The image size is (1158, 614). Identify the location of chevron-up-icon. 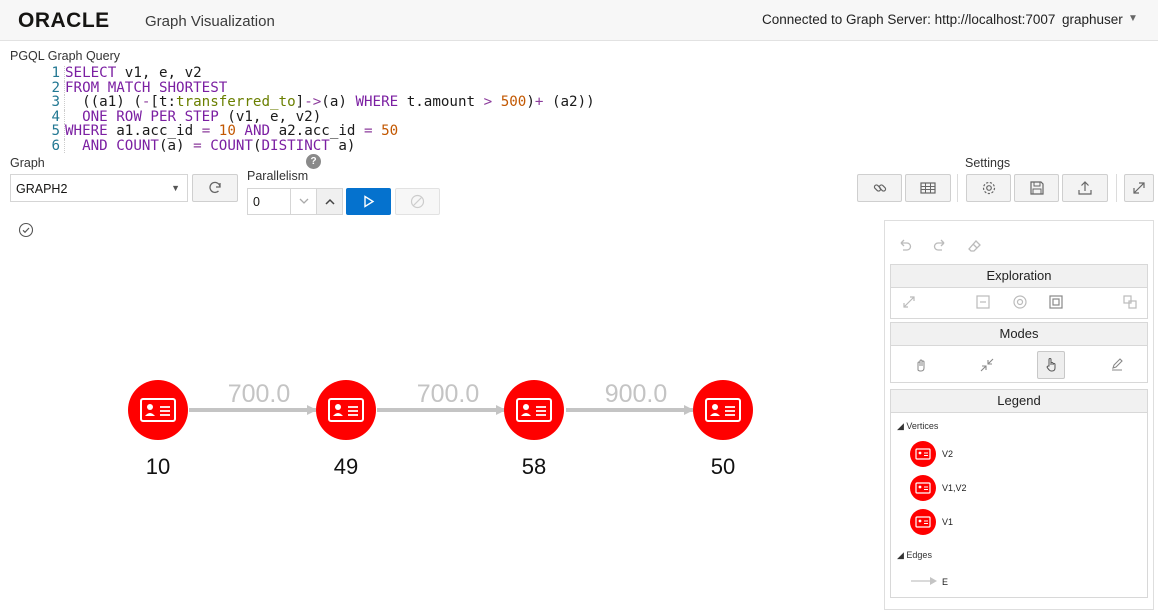
(330, 201).